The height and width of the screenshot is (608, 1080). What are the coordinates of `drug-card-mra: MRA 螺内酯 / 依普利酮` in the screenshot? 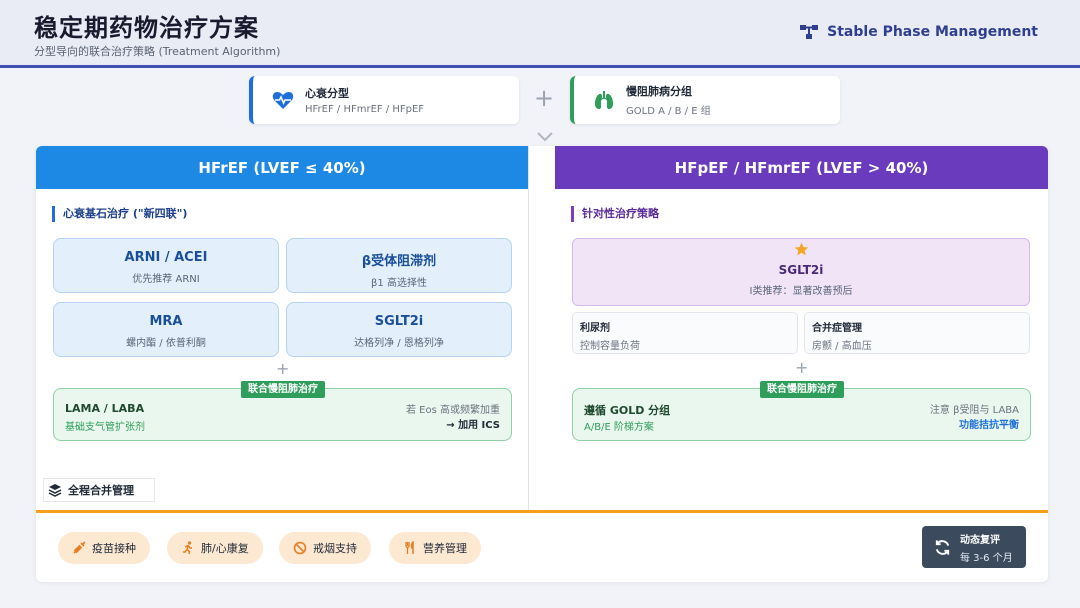 It's located at (166, 329).